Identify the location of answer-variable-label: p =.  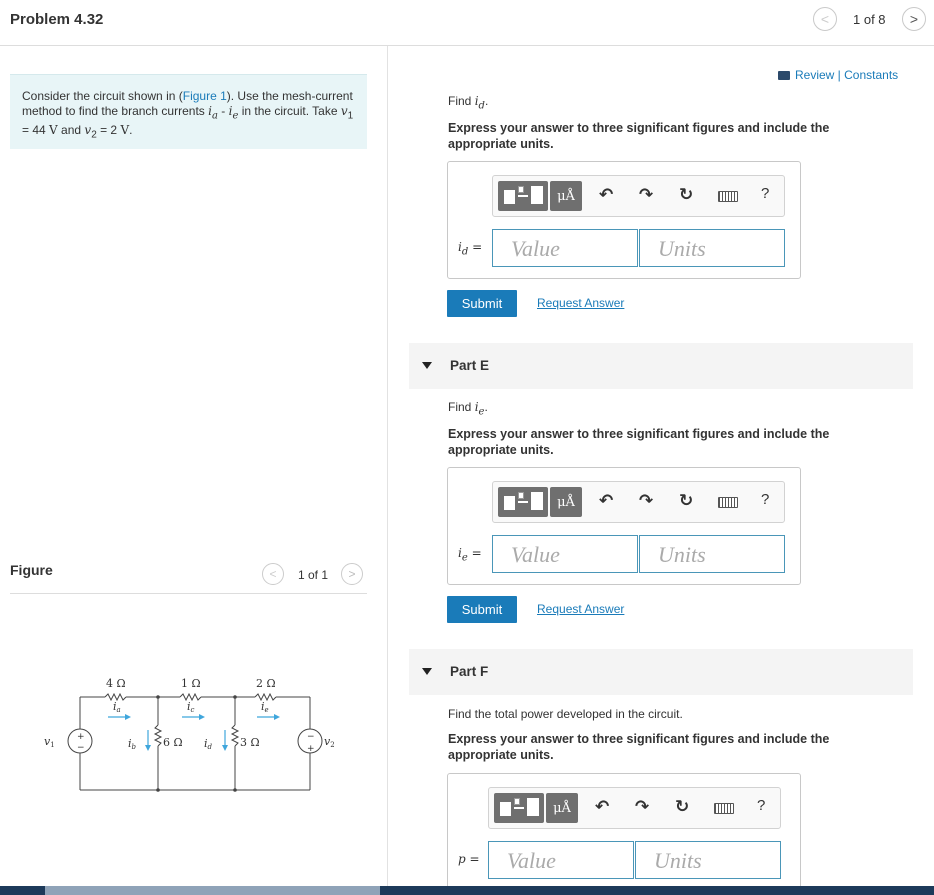
(469, 859).